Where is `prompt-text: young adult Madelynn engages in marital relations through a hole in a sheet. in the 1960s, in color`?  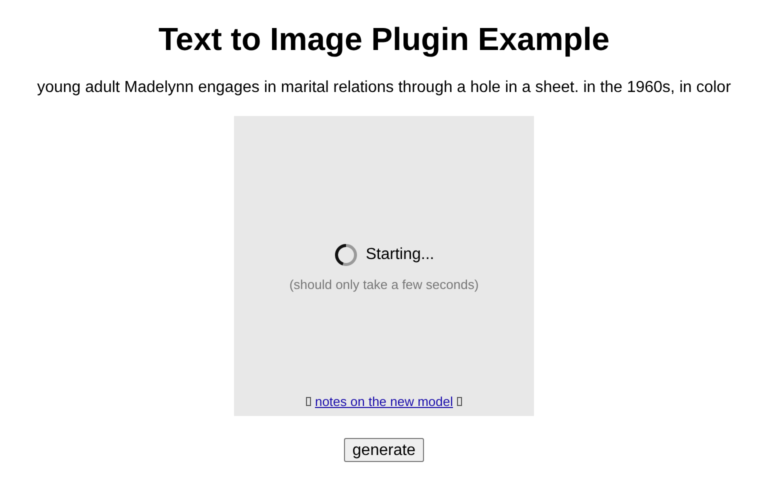 prompt-text: young adult Madelynn engages in marital relations through a hole in a sheet. in the 1960s, in color is located at coordinates (384, 88).